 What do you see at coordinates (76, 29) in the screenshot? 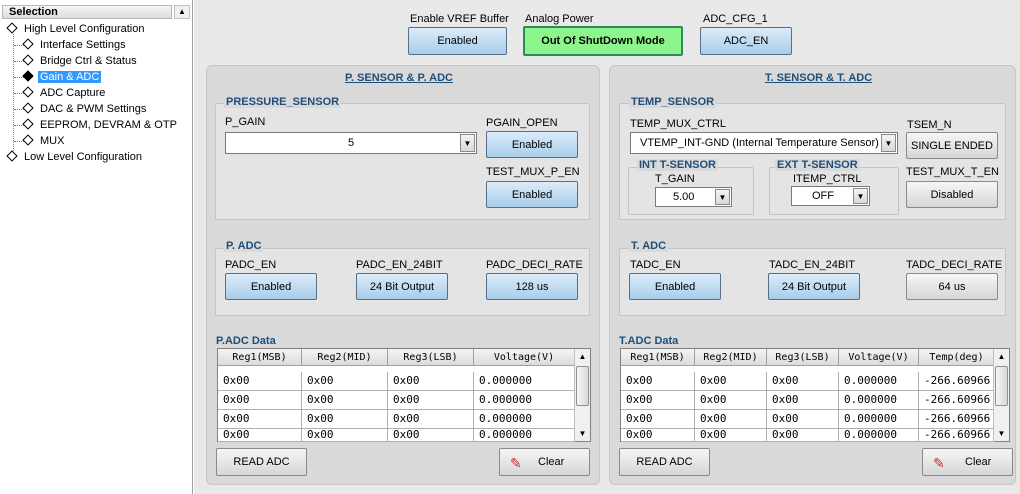
I see `tree-item-high-level: High Level Configuration` at bounding box center [76, 29].